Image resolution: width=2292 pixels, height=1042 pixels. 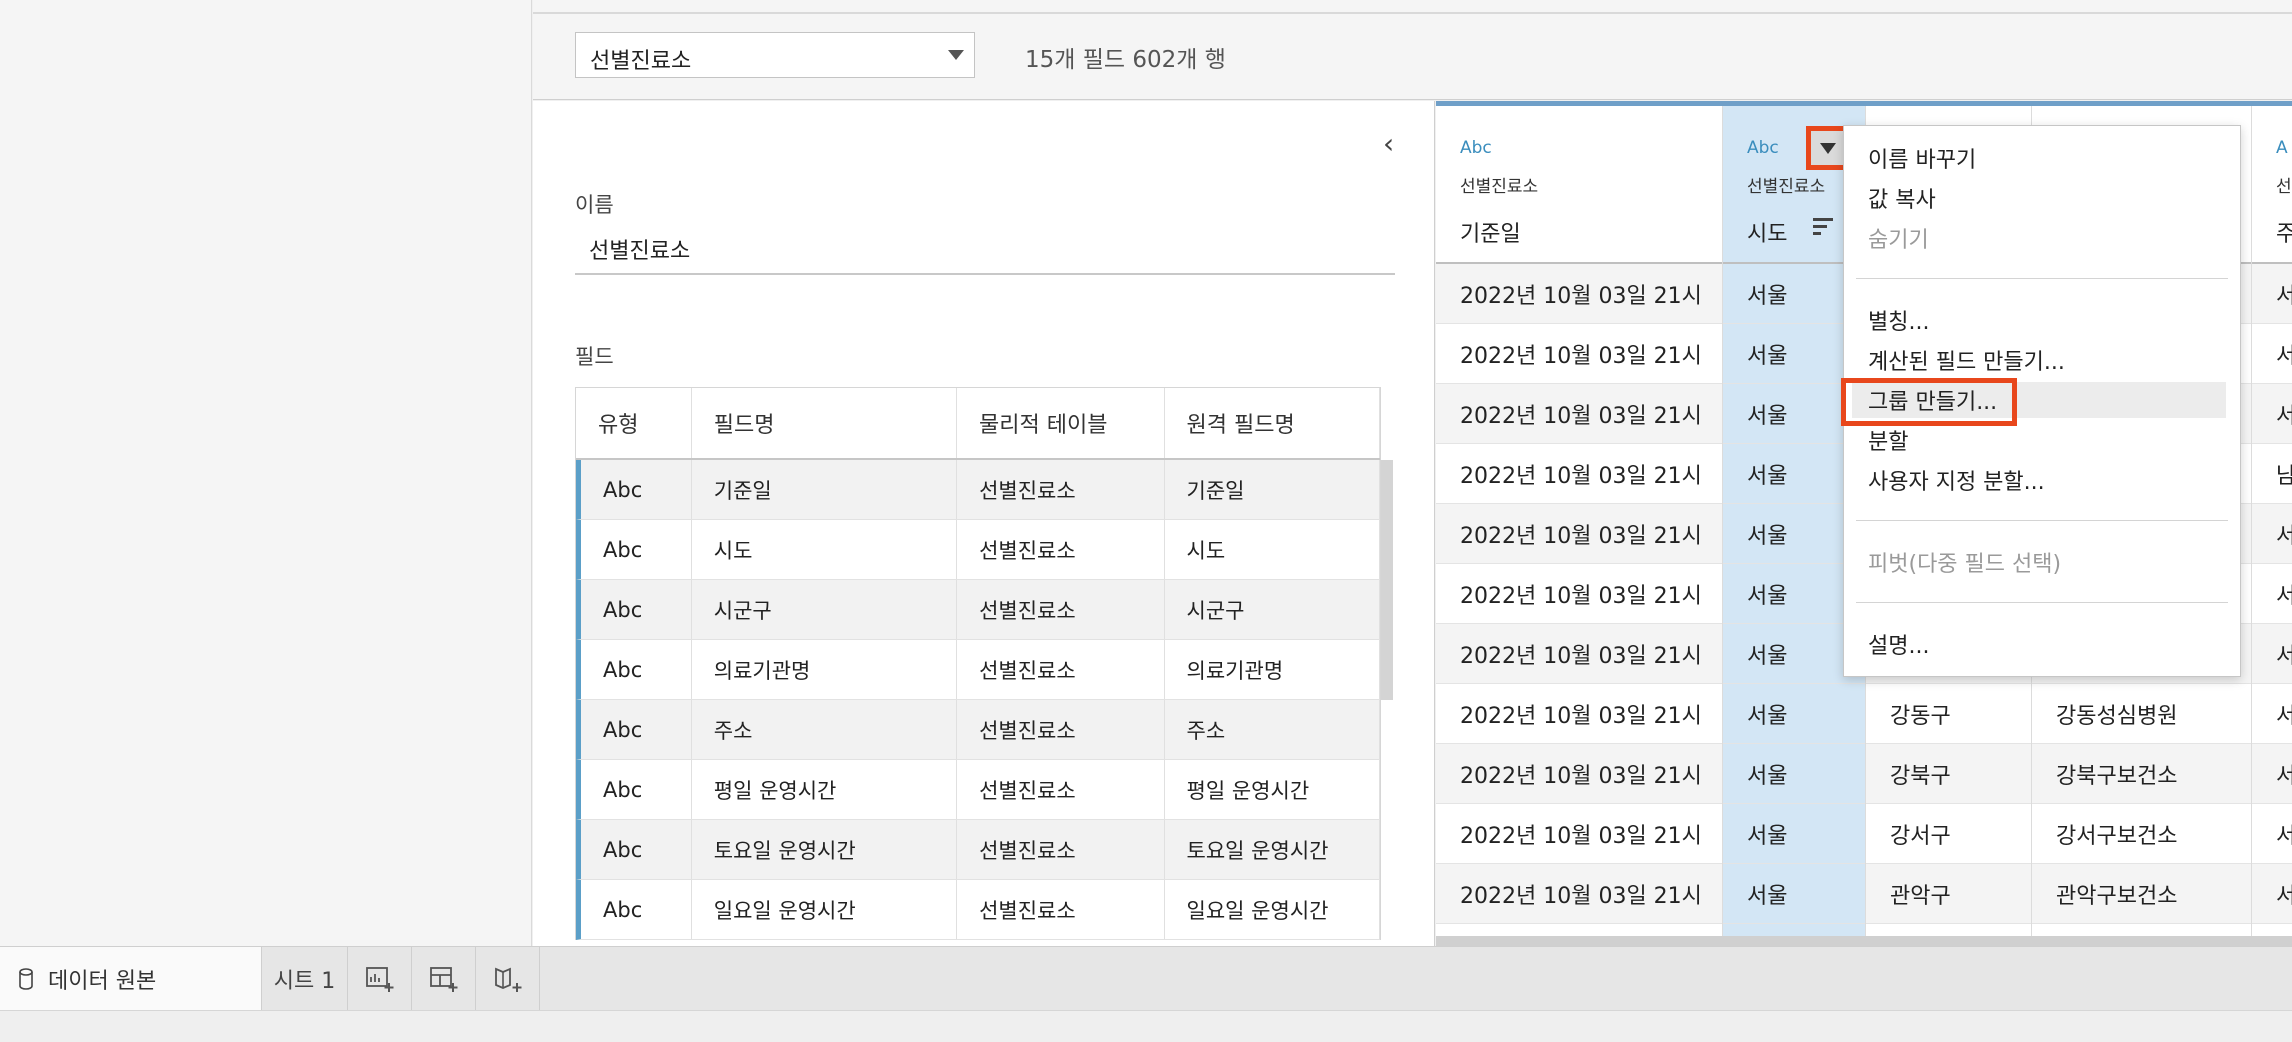 I want to click on new-story-icon, so click(x=508, y=979).